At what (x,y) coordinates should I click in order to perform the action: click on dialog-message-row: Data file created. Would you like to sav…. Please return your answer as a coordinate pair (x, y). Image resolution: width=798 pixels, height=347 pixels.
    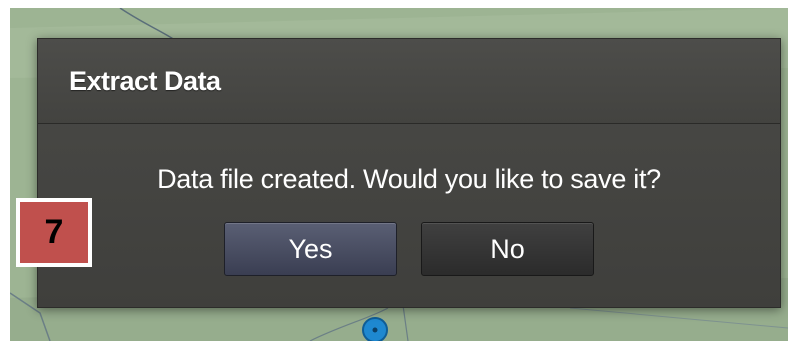
    Looking at the image, I should click on (409, 179).